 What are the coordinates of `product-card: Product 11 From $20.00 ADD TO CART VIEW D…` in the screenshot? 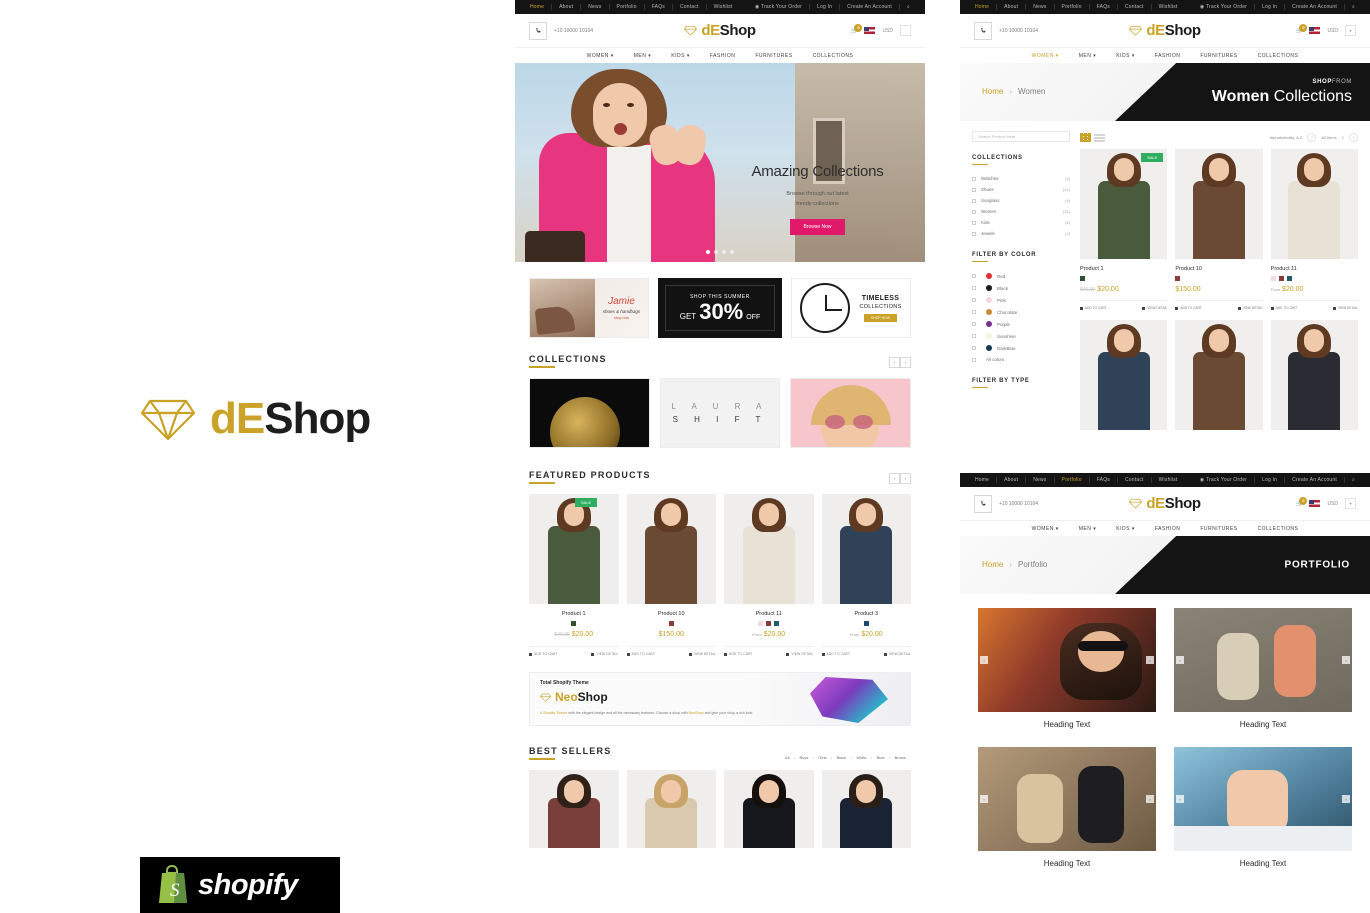 It's located at (1314, 229).